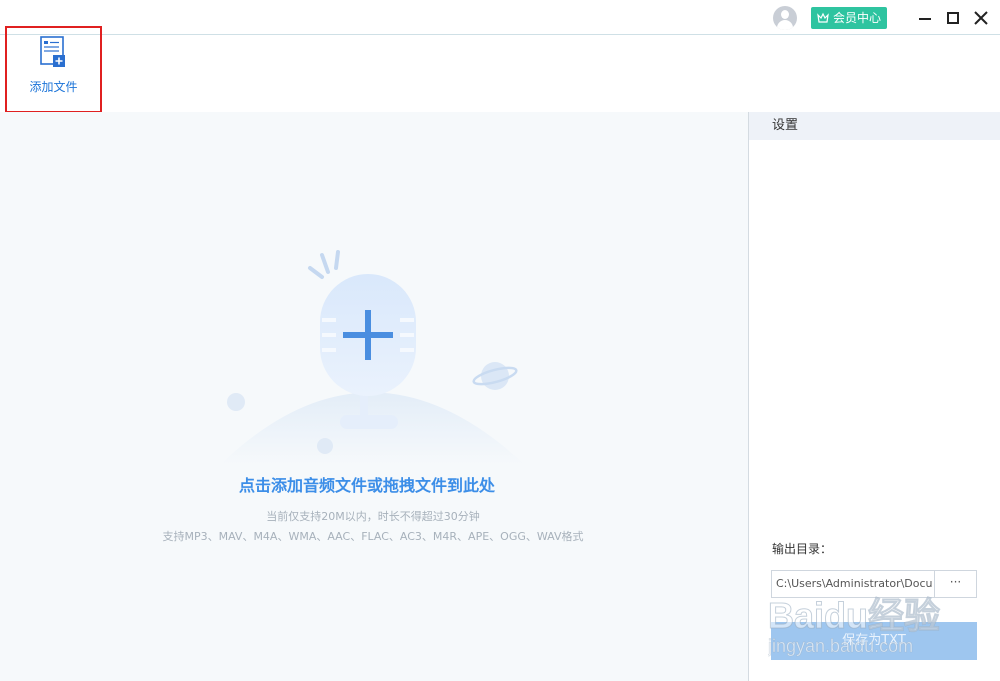 Image resolution: width=1000 pixels, height=681 pixels. What do you see at coordinates (372, 357) in the screenshot?
I see `microphone-plus-icon` at bounding box center [372, 357].